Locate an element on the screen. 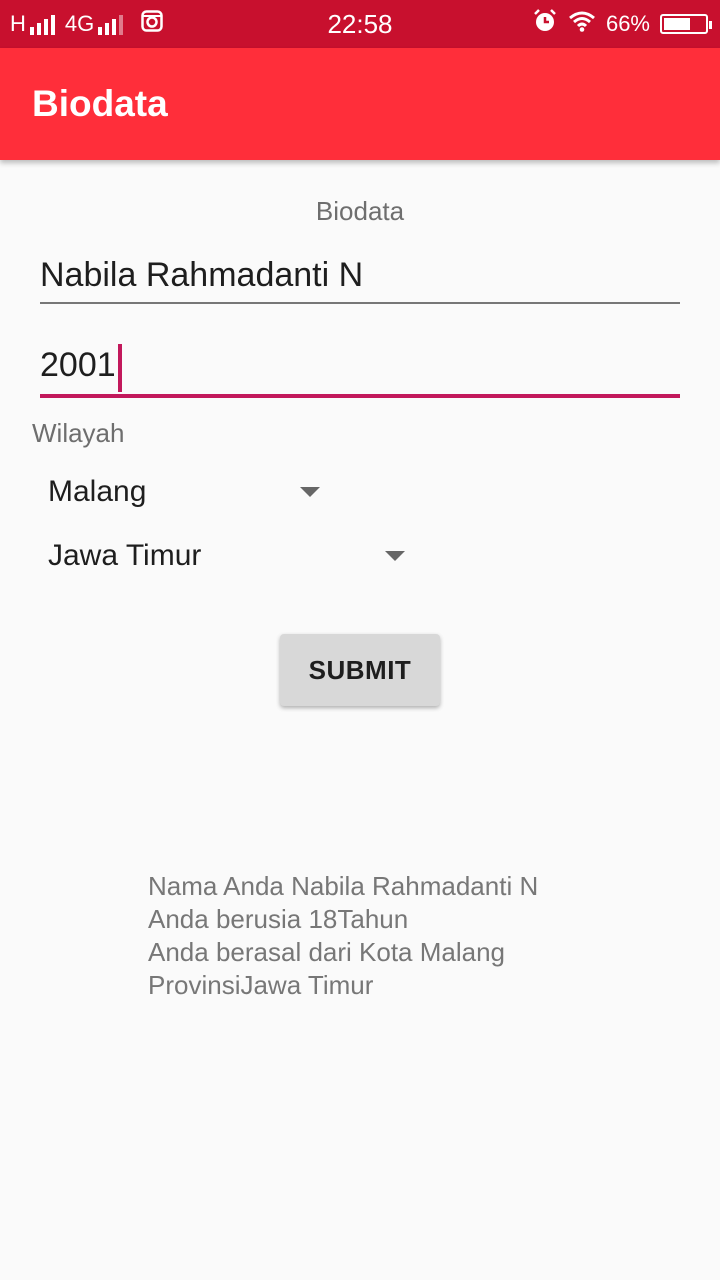 The width and height of the screenshot is (720, 1280). result-line-name: Nama Anda Nabila Rahmadanti N is located at coordinates (343, 886).